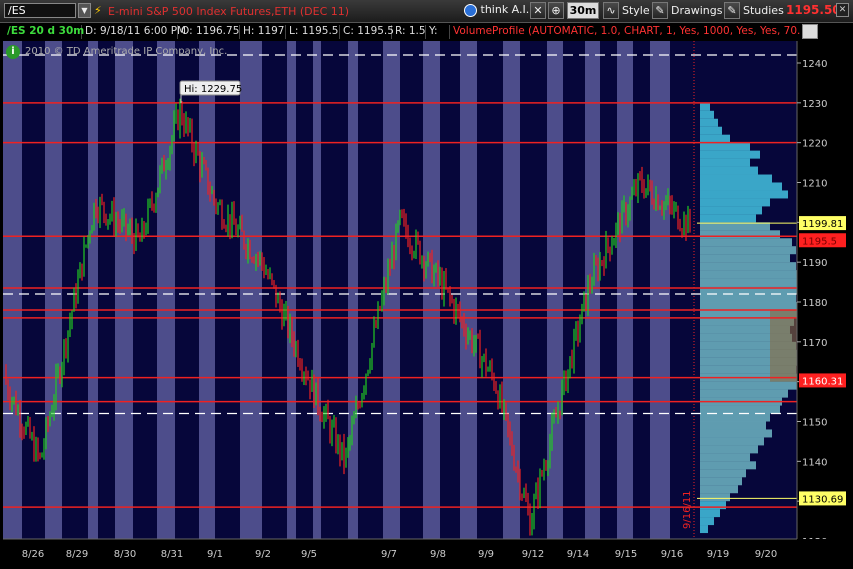 Image resolution: width=853 pixels, height=569 pixels. Describe the element at coordinates (486, 554) in the screenshot. I see `x-axis-label: 9/9` at that location.